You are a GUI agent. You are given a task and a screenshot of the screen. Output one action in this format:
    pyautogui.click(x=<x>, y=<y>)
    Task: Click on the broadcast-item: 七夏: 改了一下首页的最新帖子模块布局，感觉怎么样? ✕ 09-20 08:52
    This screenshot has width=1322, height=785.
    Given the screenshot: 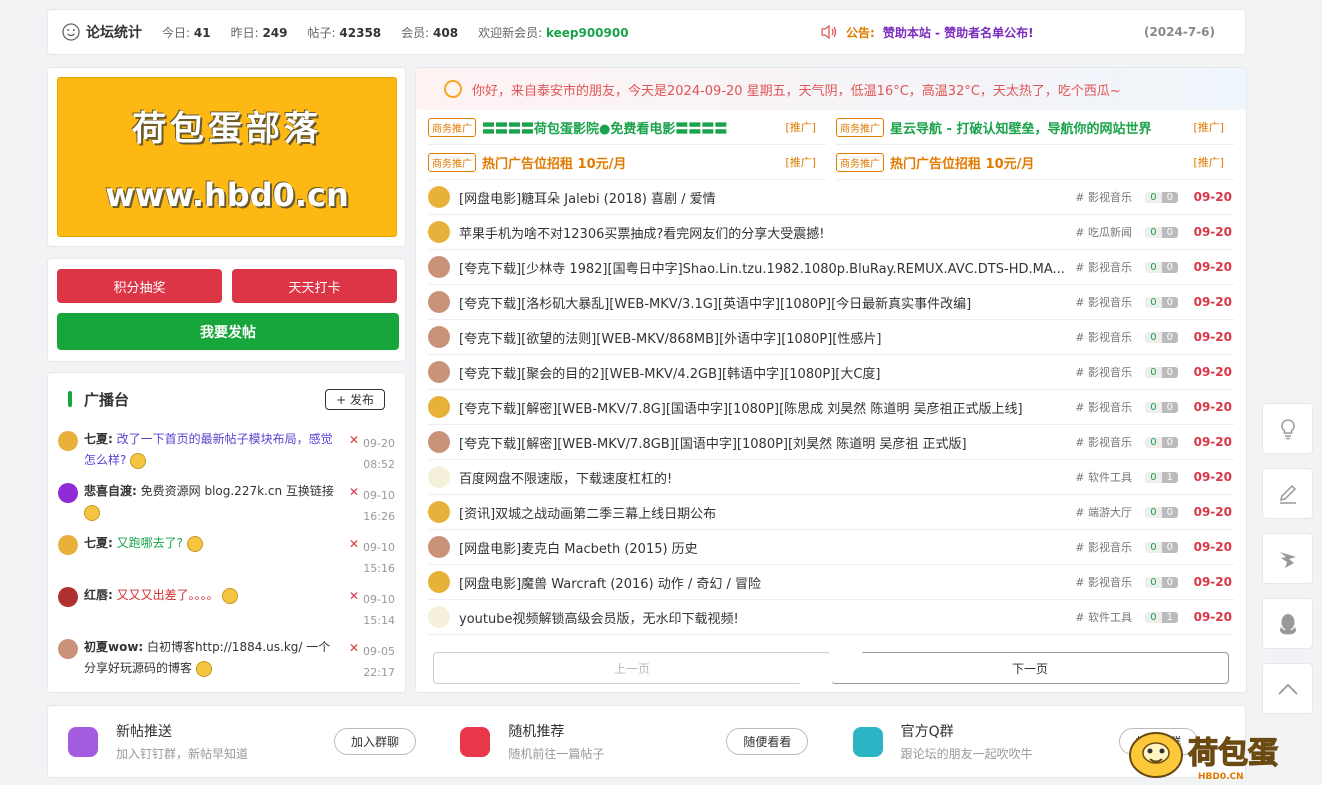 What is the action you would take?
    pyautogui.click(x=226, y=451)
    